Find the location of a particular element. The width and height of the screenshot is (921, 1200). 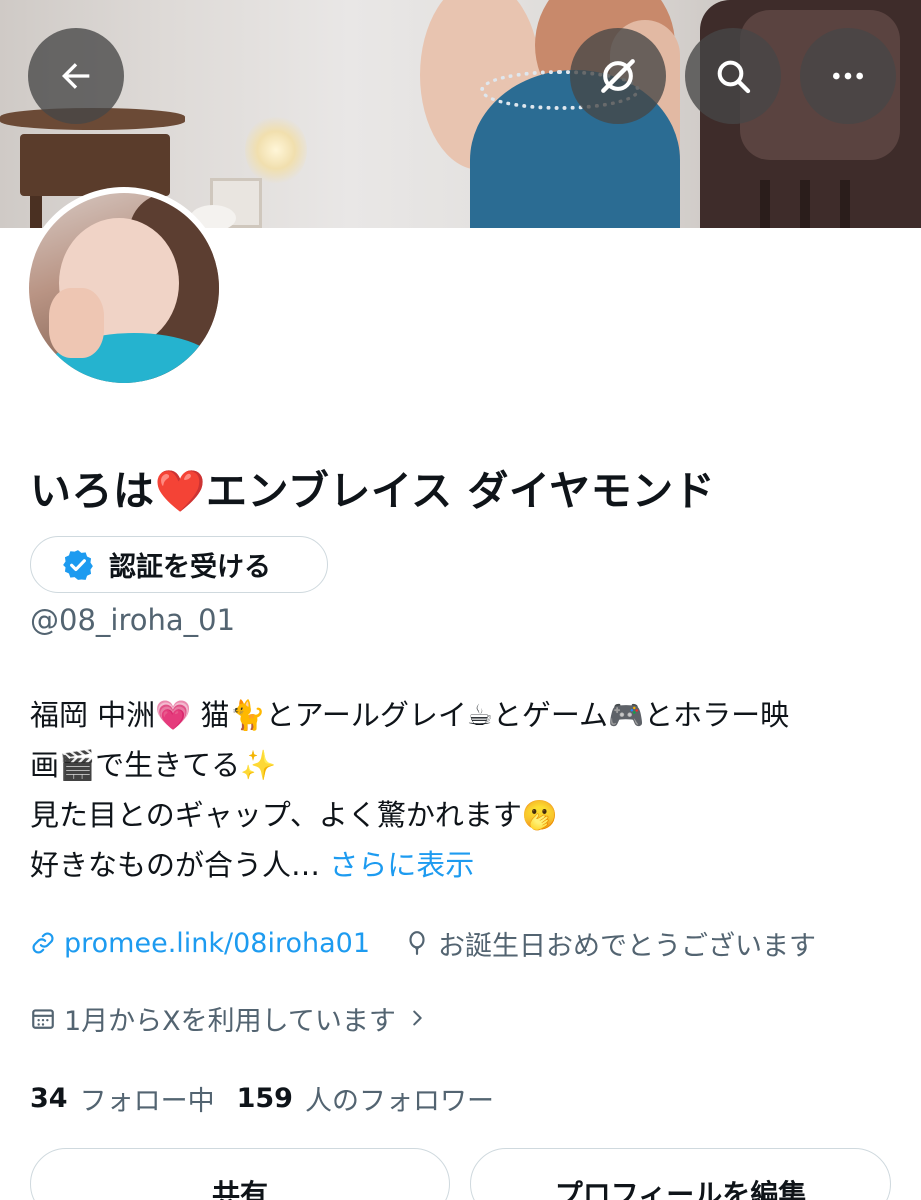

search-icon is located at coordinates (734, 77).